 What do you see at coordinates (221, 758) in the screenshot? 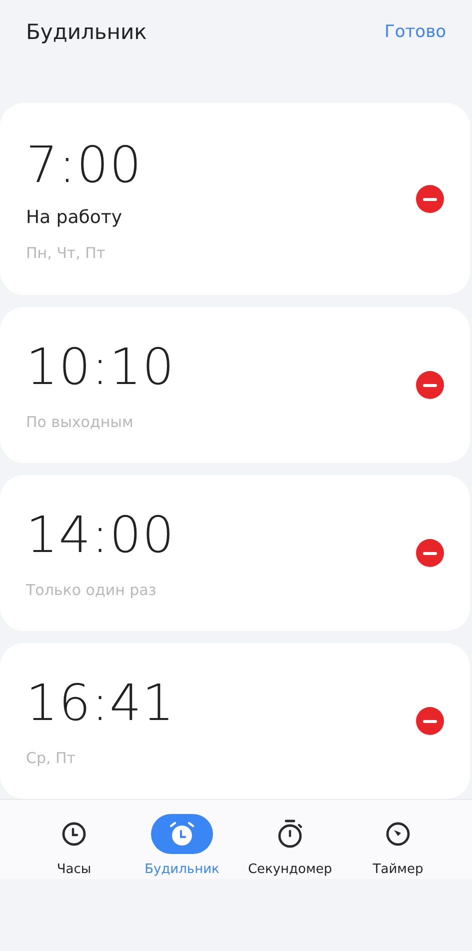
I see `repeat-days: Ср, Пт` at bounding box center [221, 758].